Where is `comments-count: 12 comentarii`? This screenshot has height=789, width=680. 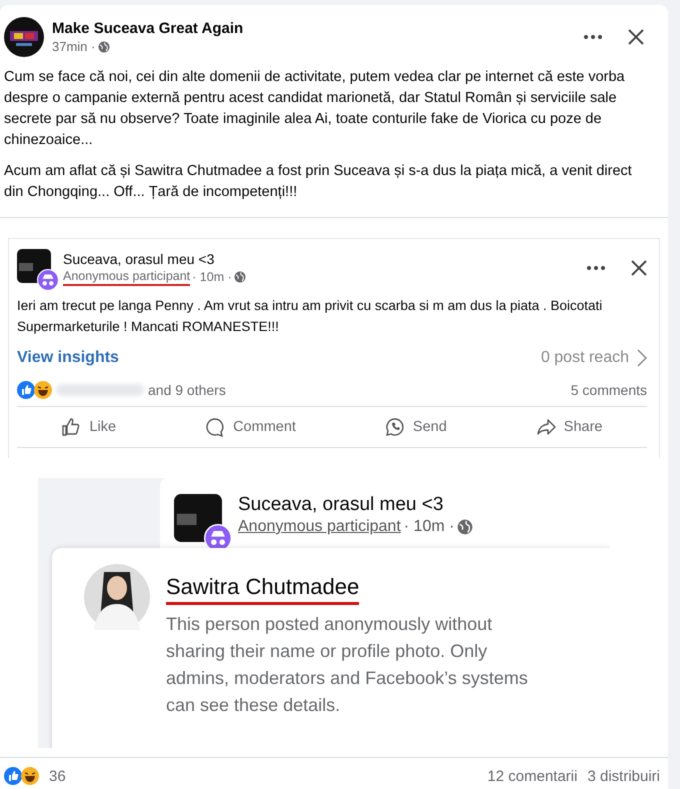 comments-count: 12 comentarii is located at coordinates (532, 776).